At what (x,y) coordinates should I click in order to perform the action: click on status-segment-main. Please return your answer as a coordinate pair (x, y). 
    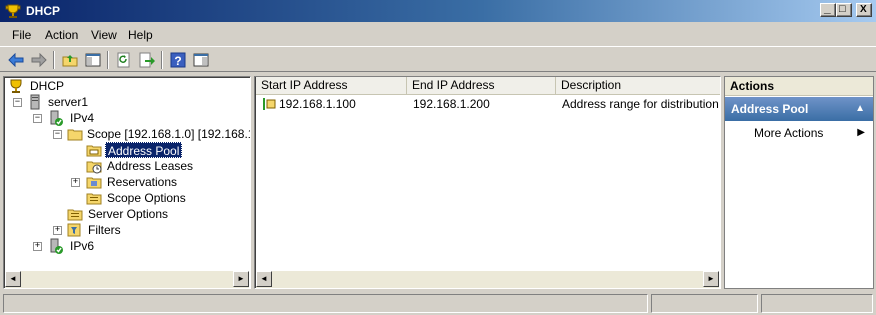
    Looking at the image, I should click on (325, 303).